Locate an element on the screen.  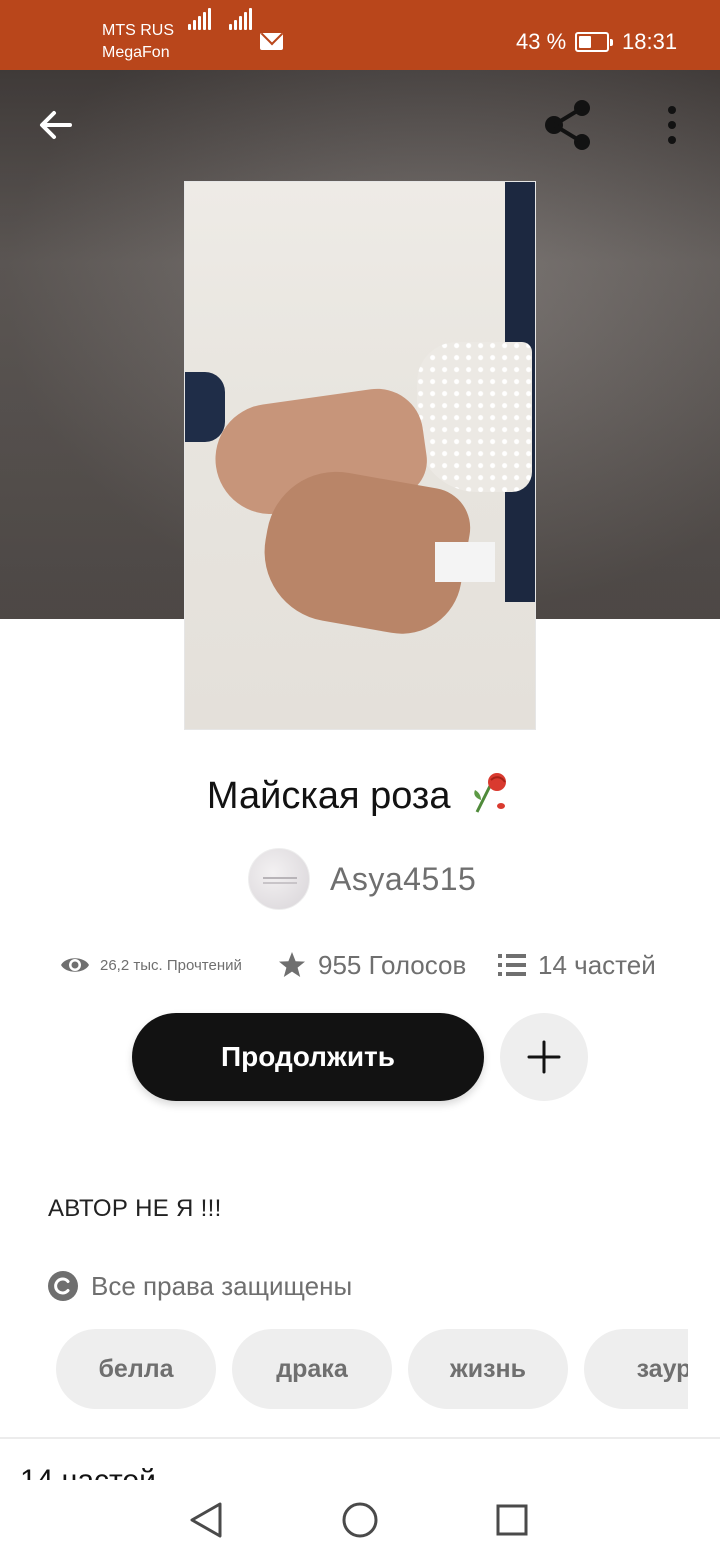
parts-count: 14 частей is located at coordinates (597, 964).